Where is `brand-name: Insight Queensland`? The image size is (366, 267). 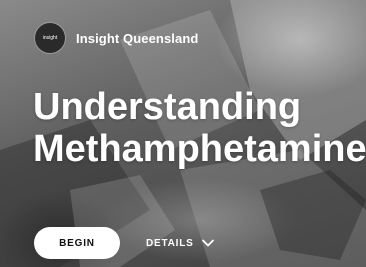 brand-name: Insight Queensland is located at coordinates (137, 38).